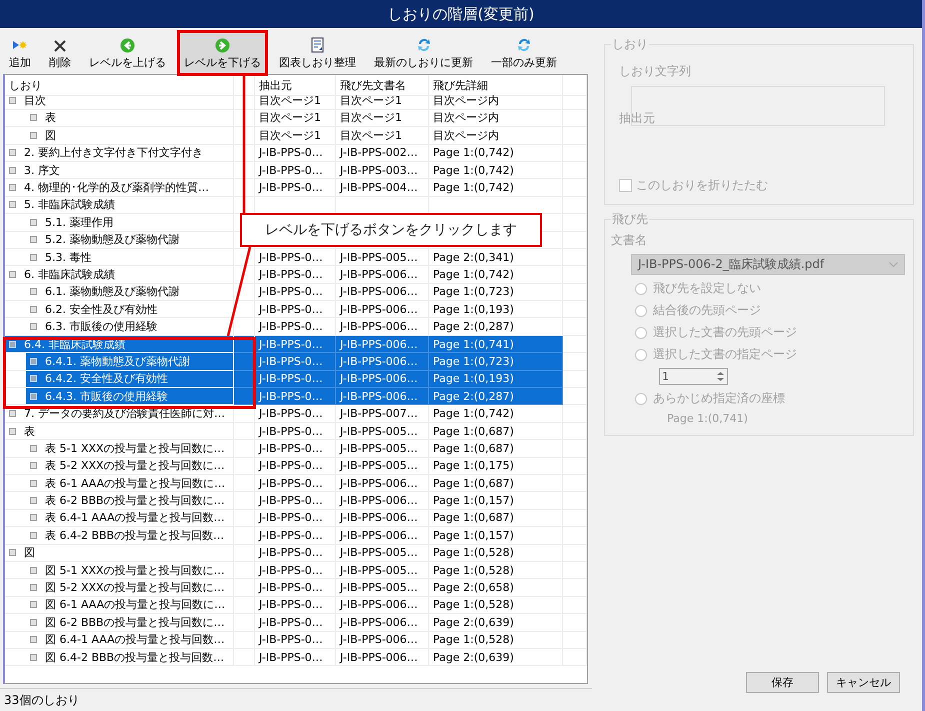 This screenshot has width=925, height=711. I want to click on tree-item: 5.1. 薬理作用, so click(129, 222).